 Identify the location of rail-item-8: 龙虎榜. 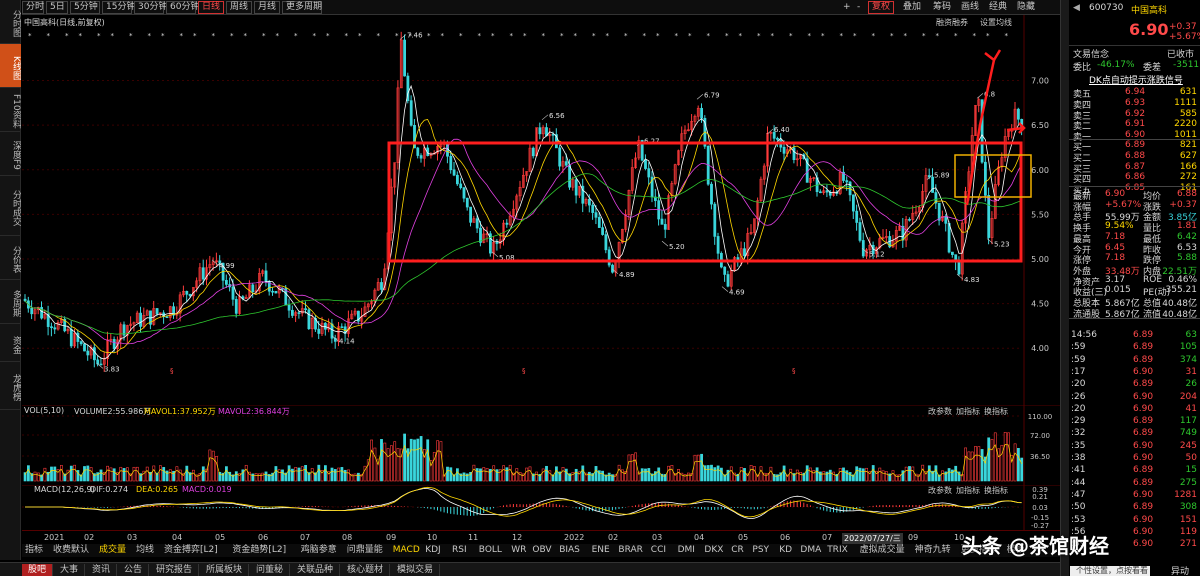
(10, 386).